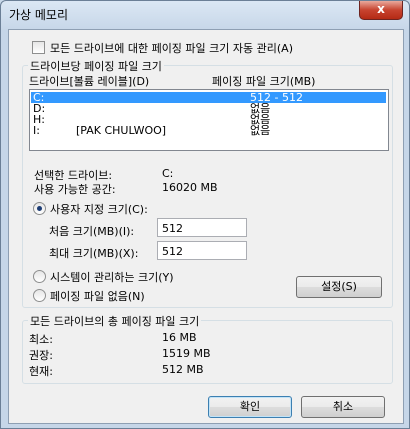  Describe the element at coordinates (96, 66) in the screenshot. I see `drive-group-title: 드라이브당 페이징 파일 크기` at that location.